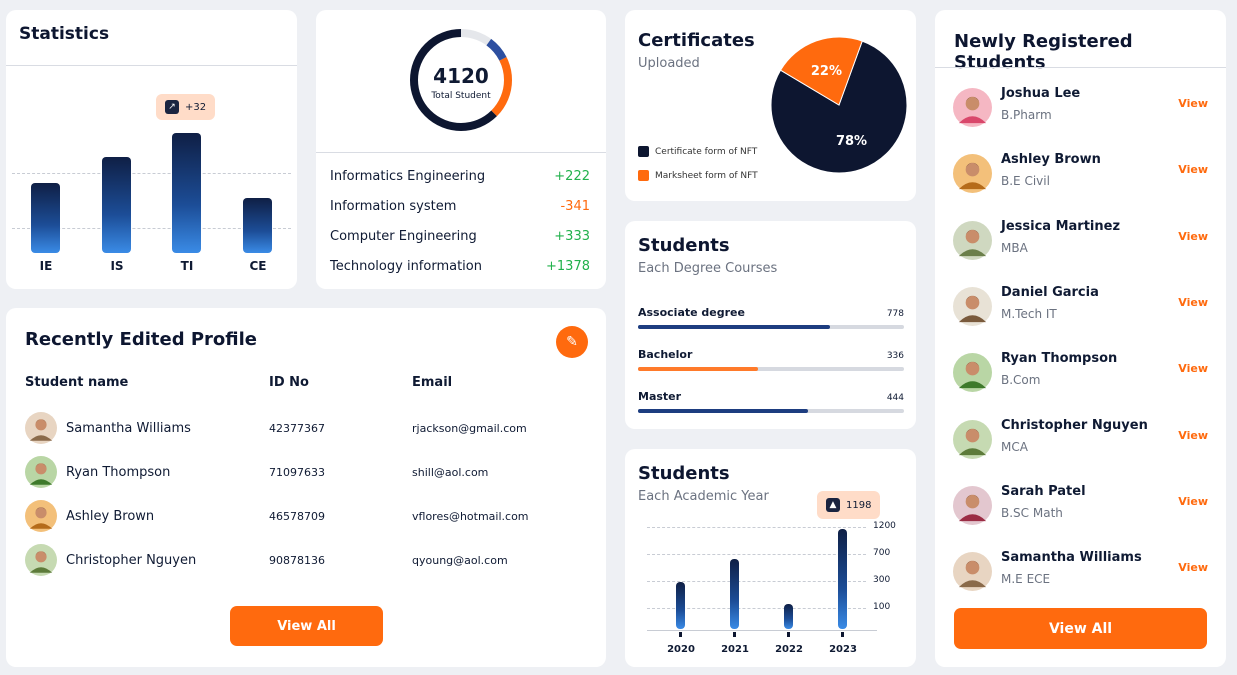 The height and width of the screenshot is (675, 1237). Describe the element at coordinates (450, 472) in the screenshot. I see `student-email: shill@aol.com` at that location.